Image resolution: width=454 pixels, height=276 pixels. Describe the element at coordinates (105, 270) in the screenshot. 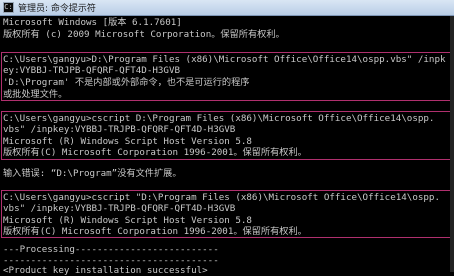

I see `console-line: <Product key installation successful>` at that location.